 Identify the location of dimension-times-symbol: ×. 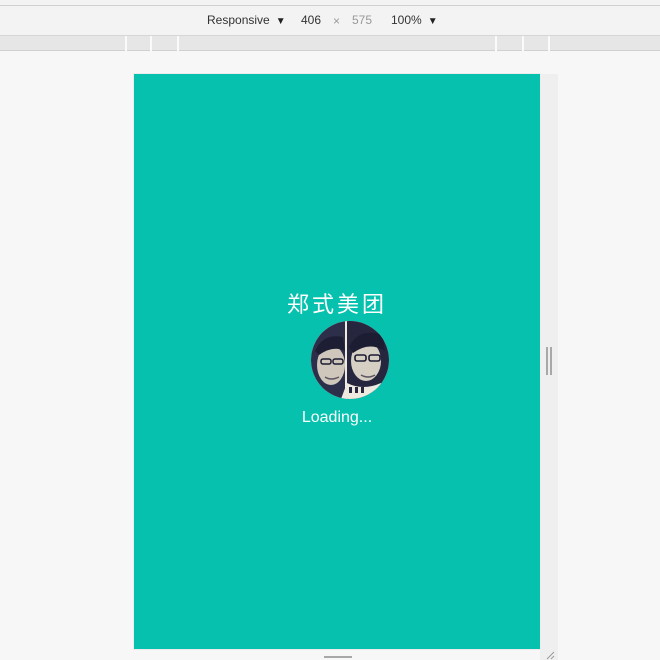
(337, 21).